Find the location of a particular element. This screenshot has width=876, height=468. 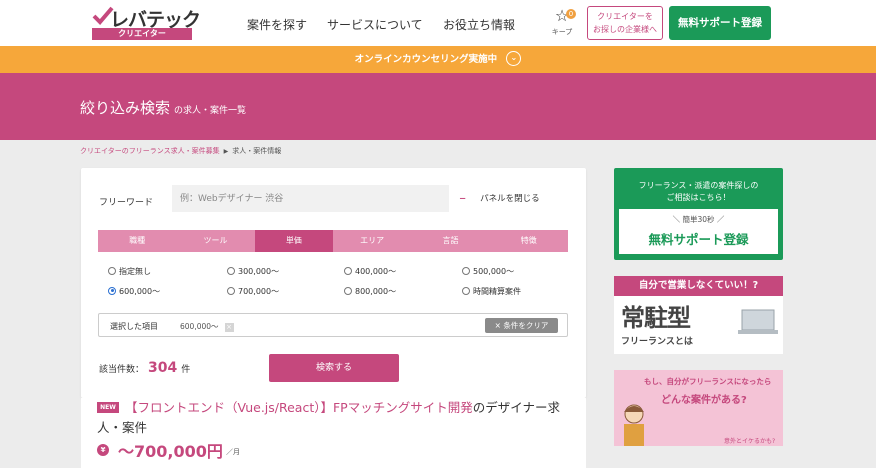

laptop-icon is located at coordinates (758, 321).